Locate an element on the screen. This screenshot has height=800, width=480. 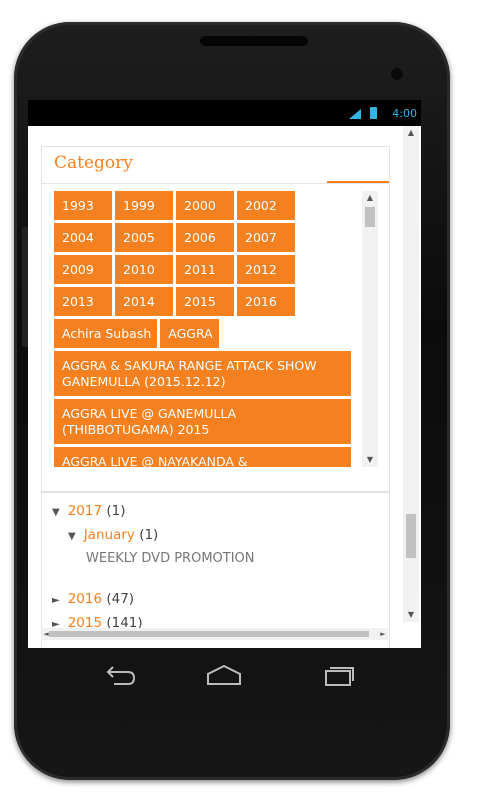
label-link: Achira Subash is located at coordinates (106, 333).